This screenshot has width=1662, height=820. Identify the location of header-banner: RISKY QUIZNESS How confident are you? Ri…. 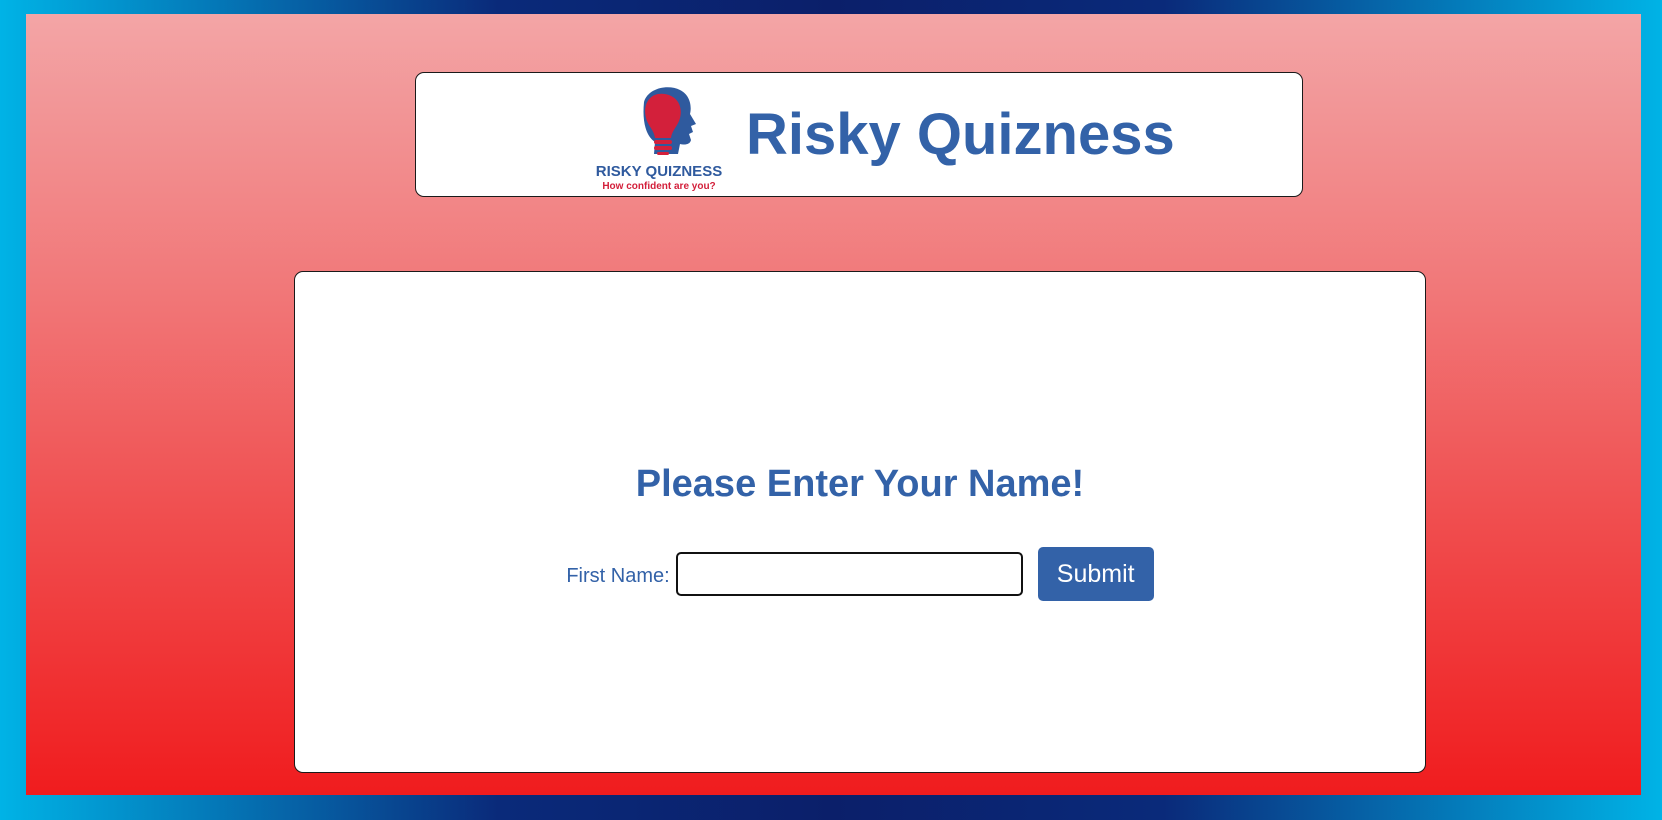
(859, 134).